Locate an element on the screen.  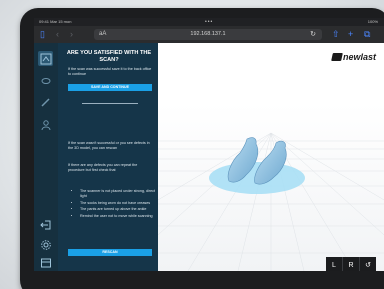
url-text: 192.168.137.1 is located at coordinates (208, 34).